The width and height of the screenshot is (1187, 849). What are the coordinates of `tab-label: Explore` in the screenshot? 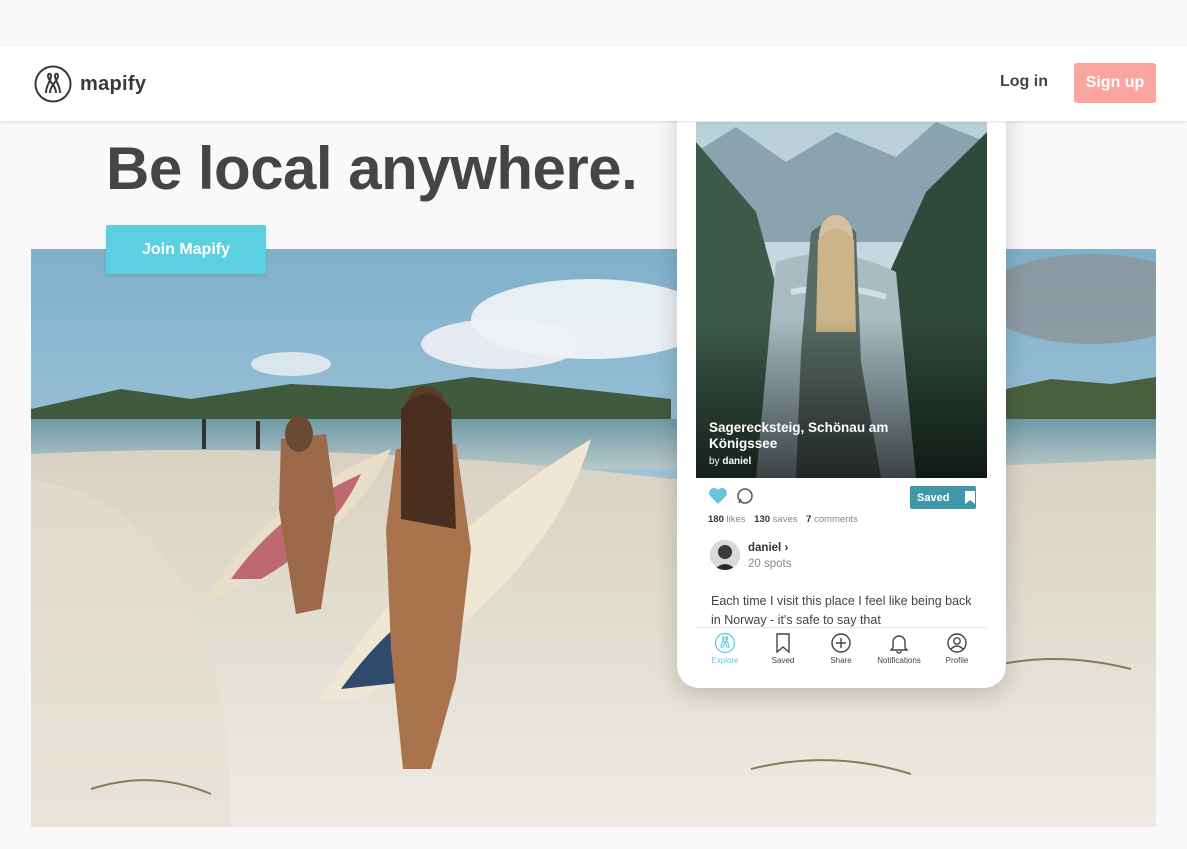 It's located at (725, 660).